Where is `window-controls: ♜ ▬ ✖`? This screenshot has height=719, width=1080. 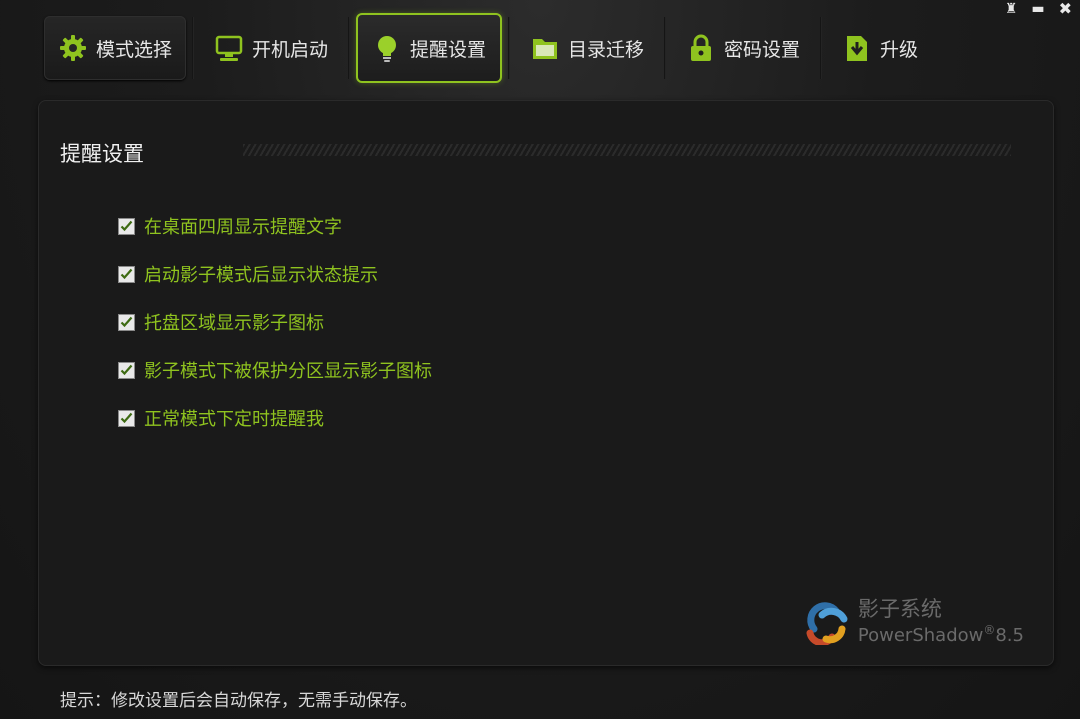
window-controls: ♜ ▬ ✖ is located at coordinates (1038, 9).